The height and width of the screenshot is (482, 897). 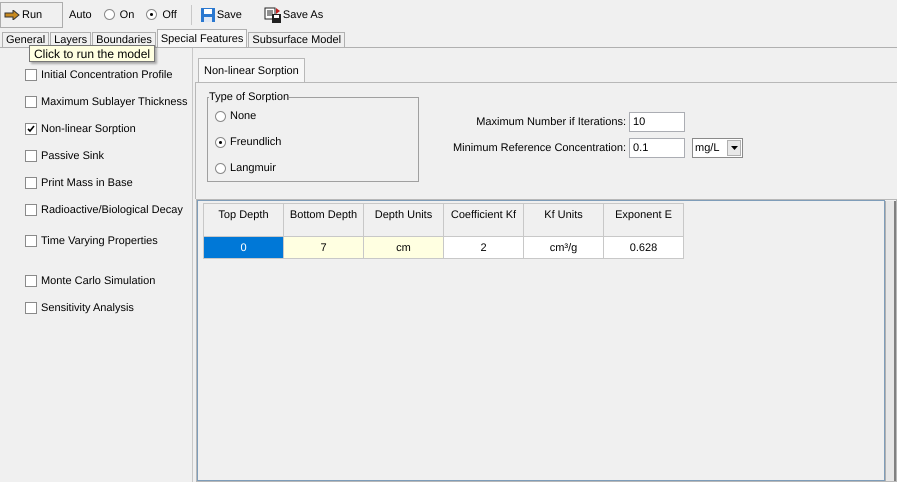 I want to click on column-header: Coefficient Kf, so click(x=484, y=220).